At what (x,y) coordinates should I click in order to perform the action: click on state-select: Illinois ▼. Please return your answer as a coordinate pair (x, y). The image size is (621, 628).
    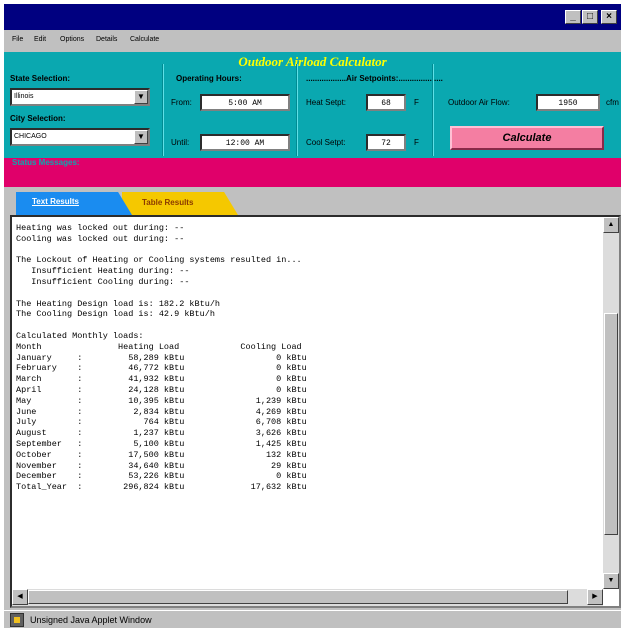
    Looking at the image, I should click on (80, 97).